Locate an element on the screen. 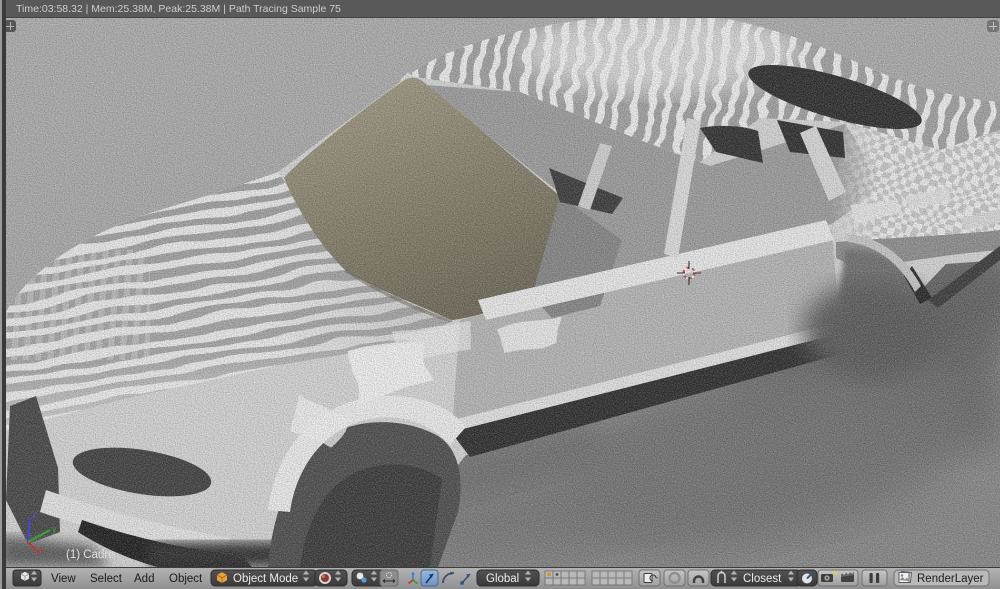 The height and width of the screenshot is (589, 1000). svg-text: View is located at coordinates (63, 579).